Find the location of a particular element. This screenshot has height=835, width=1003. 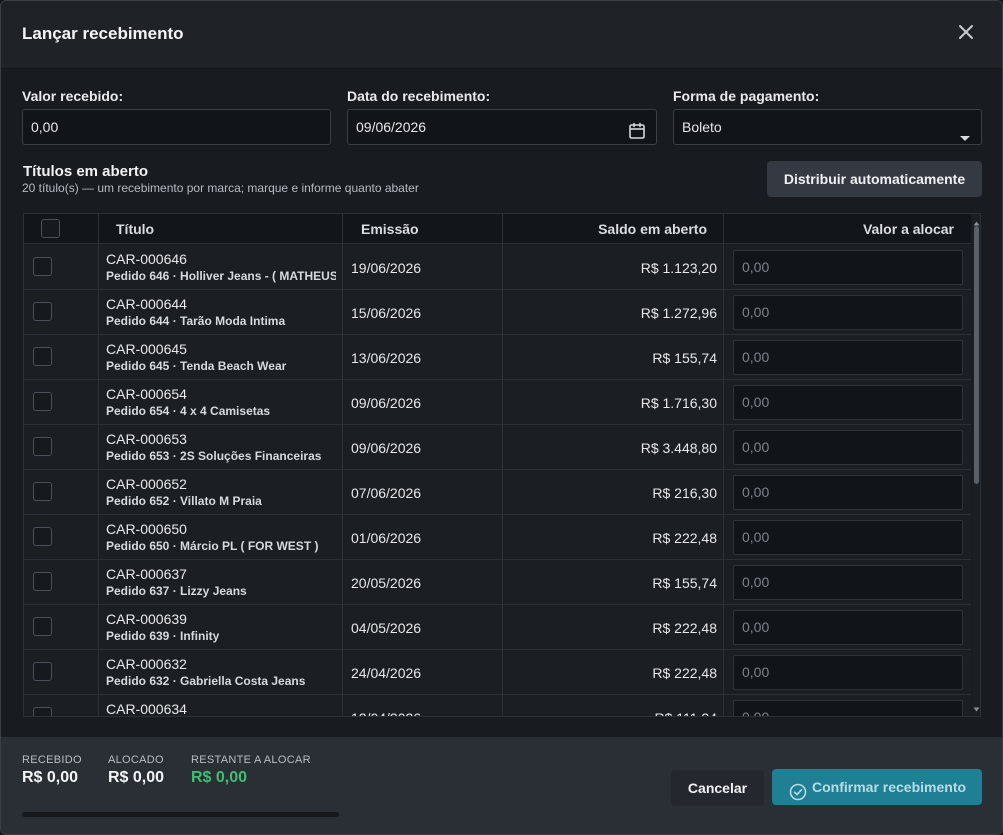

recebido-label: RECEBIDO is located at coordinates (52, 760).